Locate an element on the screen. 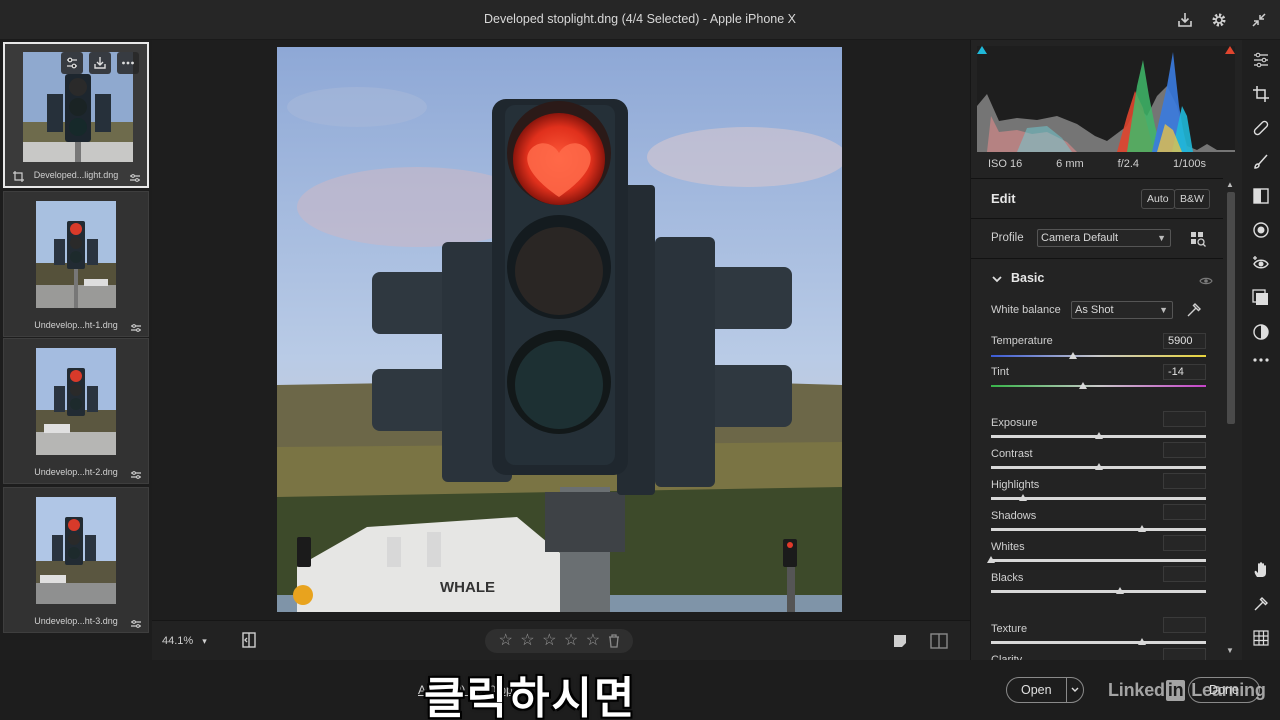 Image resolution: width=1280 pixels, height=720 pixels. trash-icon is located at coordinates (614, 641).